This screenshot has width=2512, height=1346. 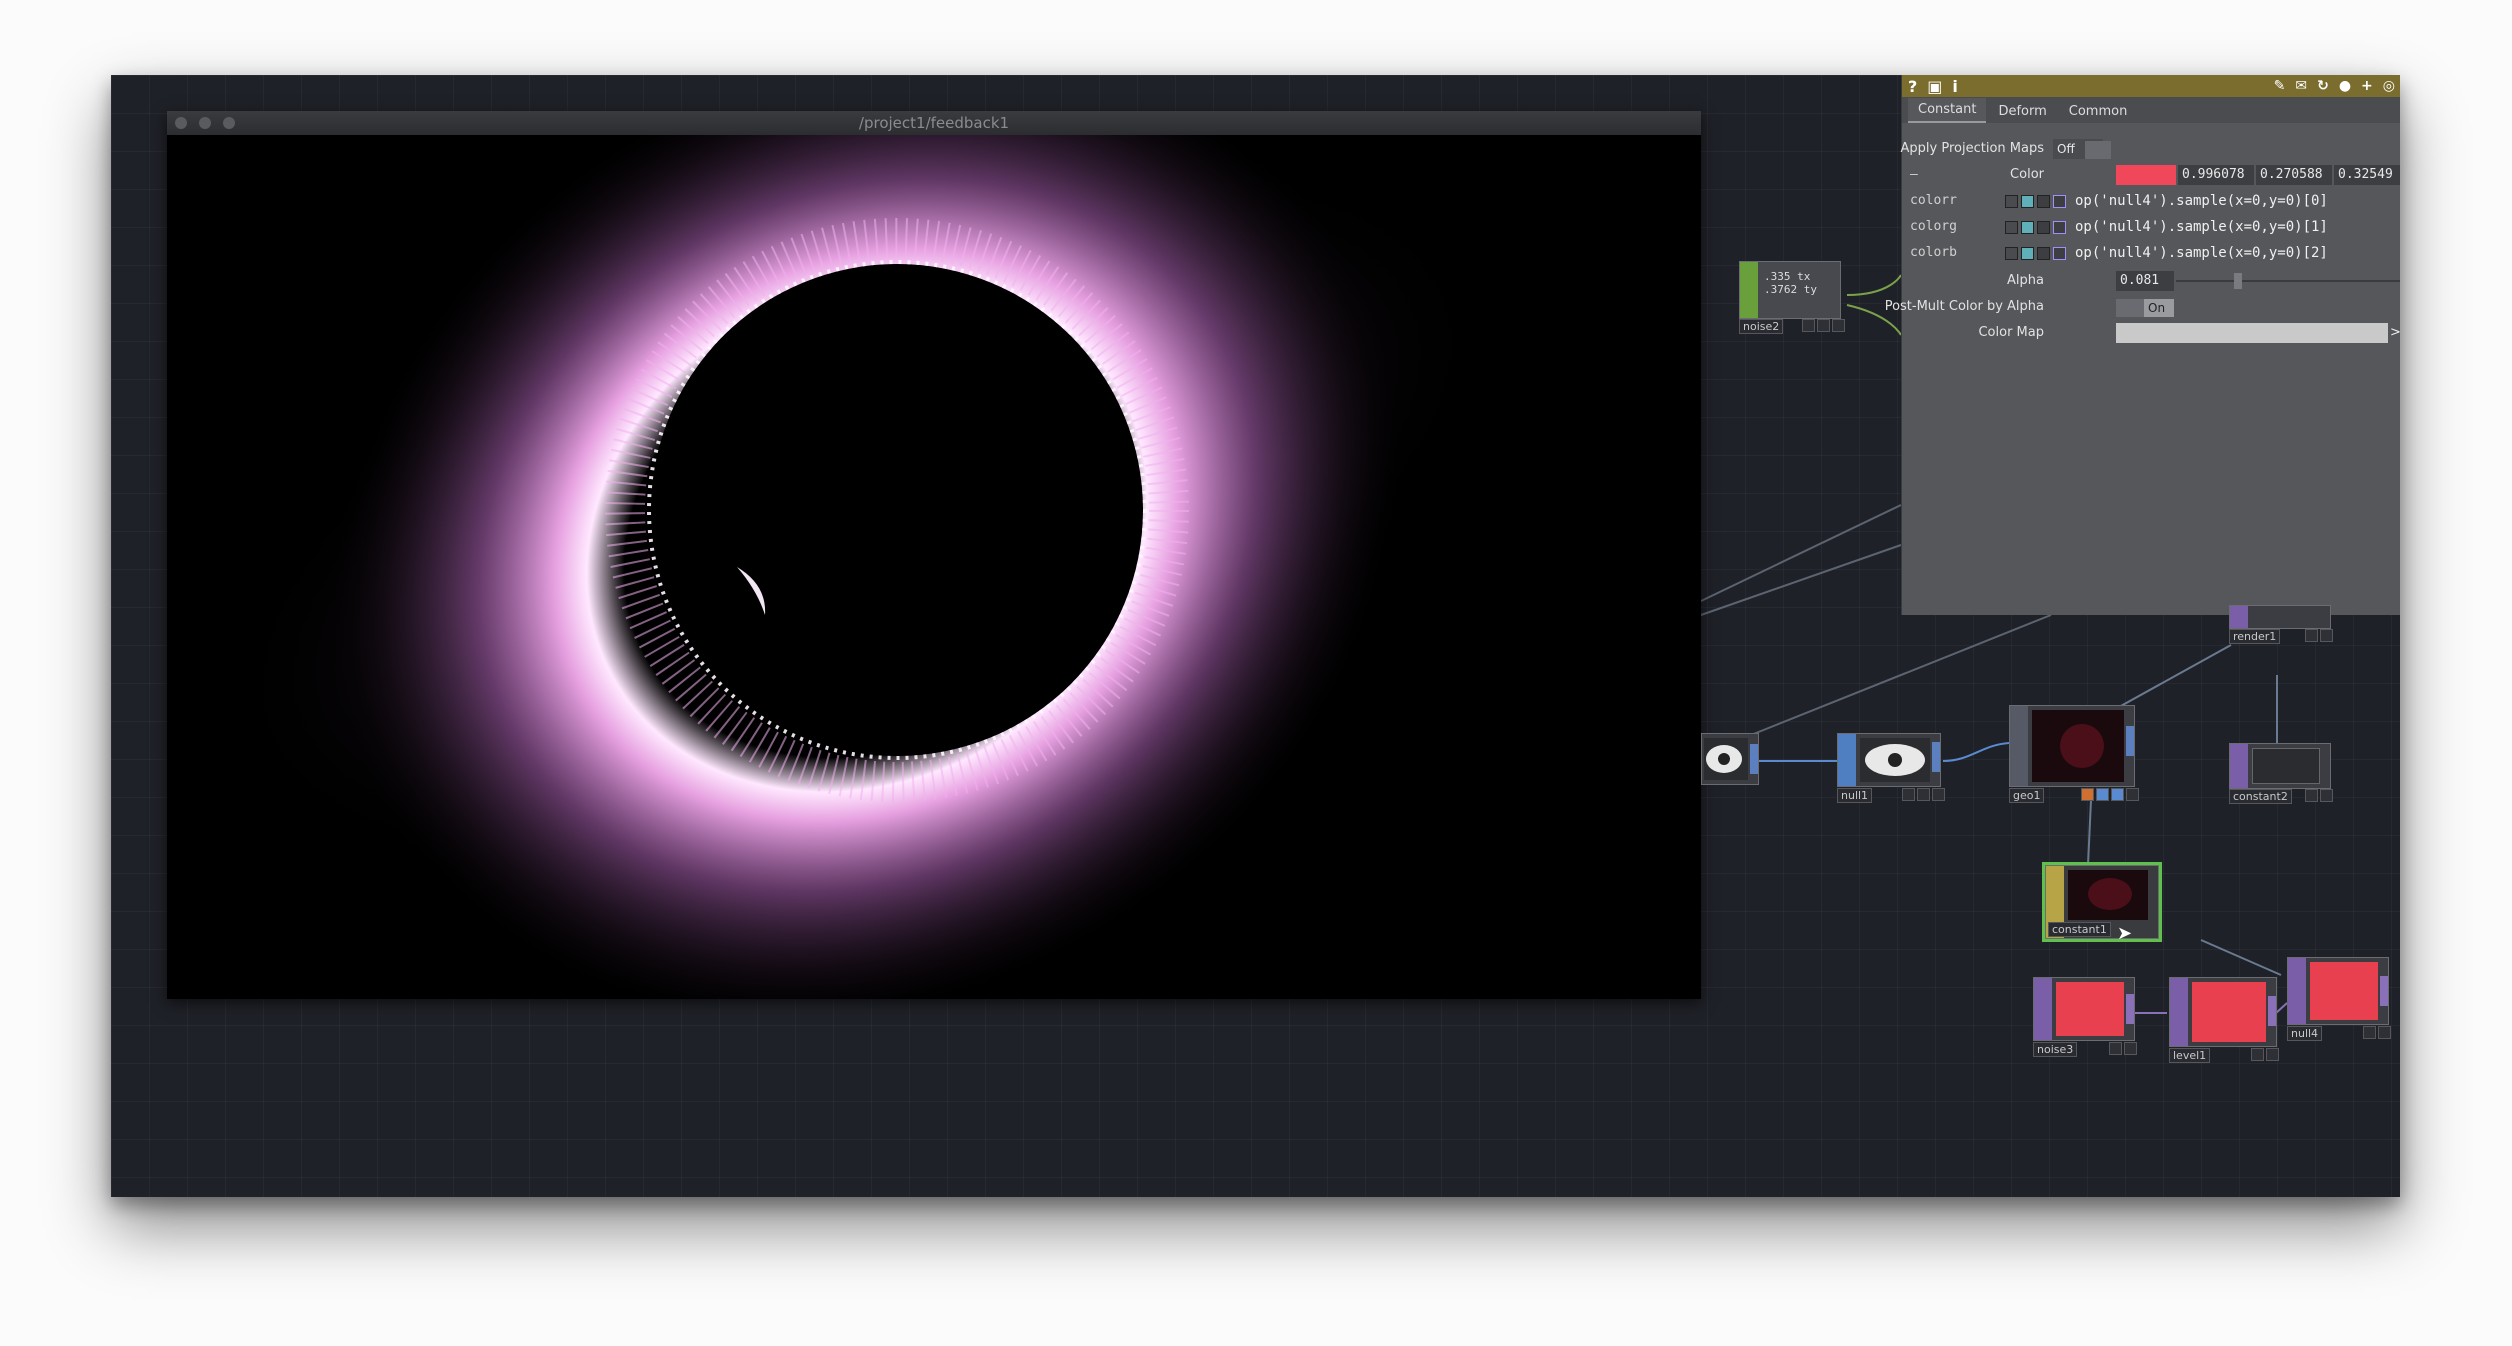 I want to click on null4-node: null4, so click(x=2339, y=999).